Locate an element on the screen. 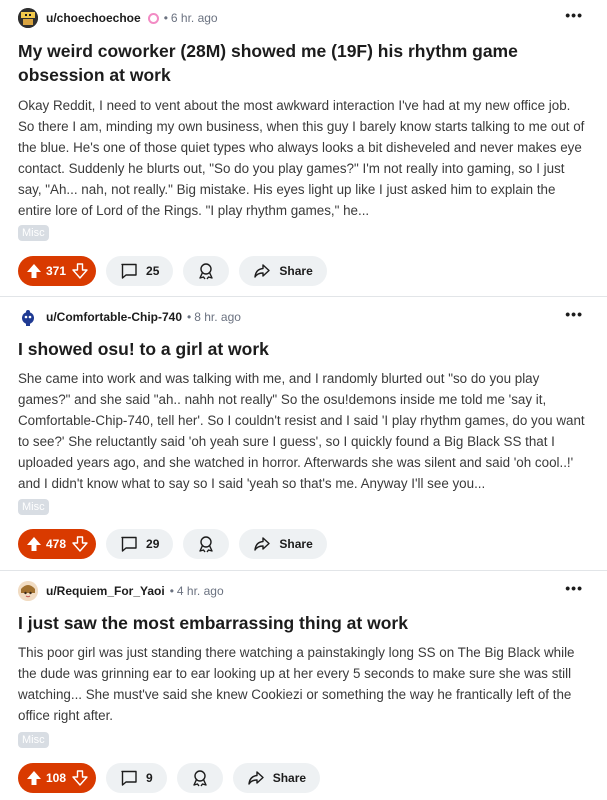  author-name: u/Requiem_For_Yaoi is located at coordinates (105, 591).